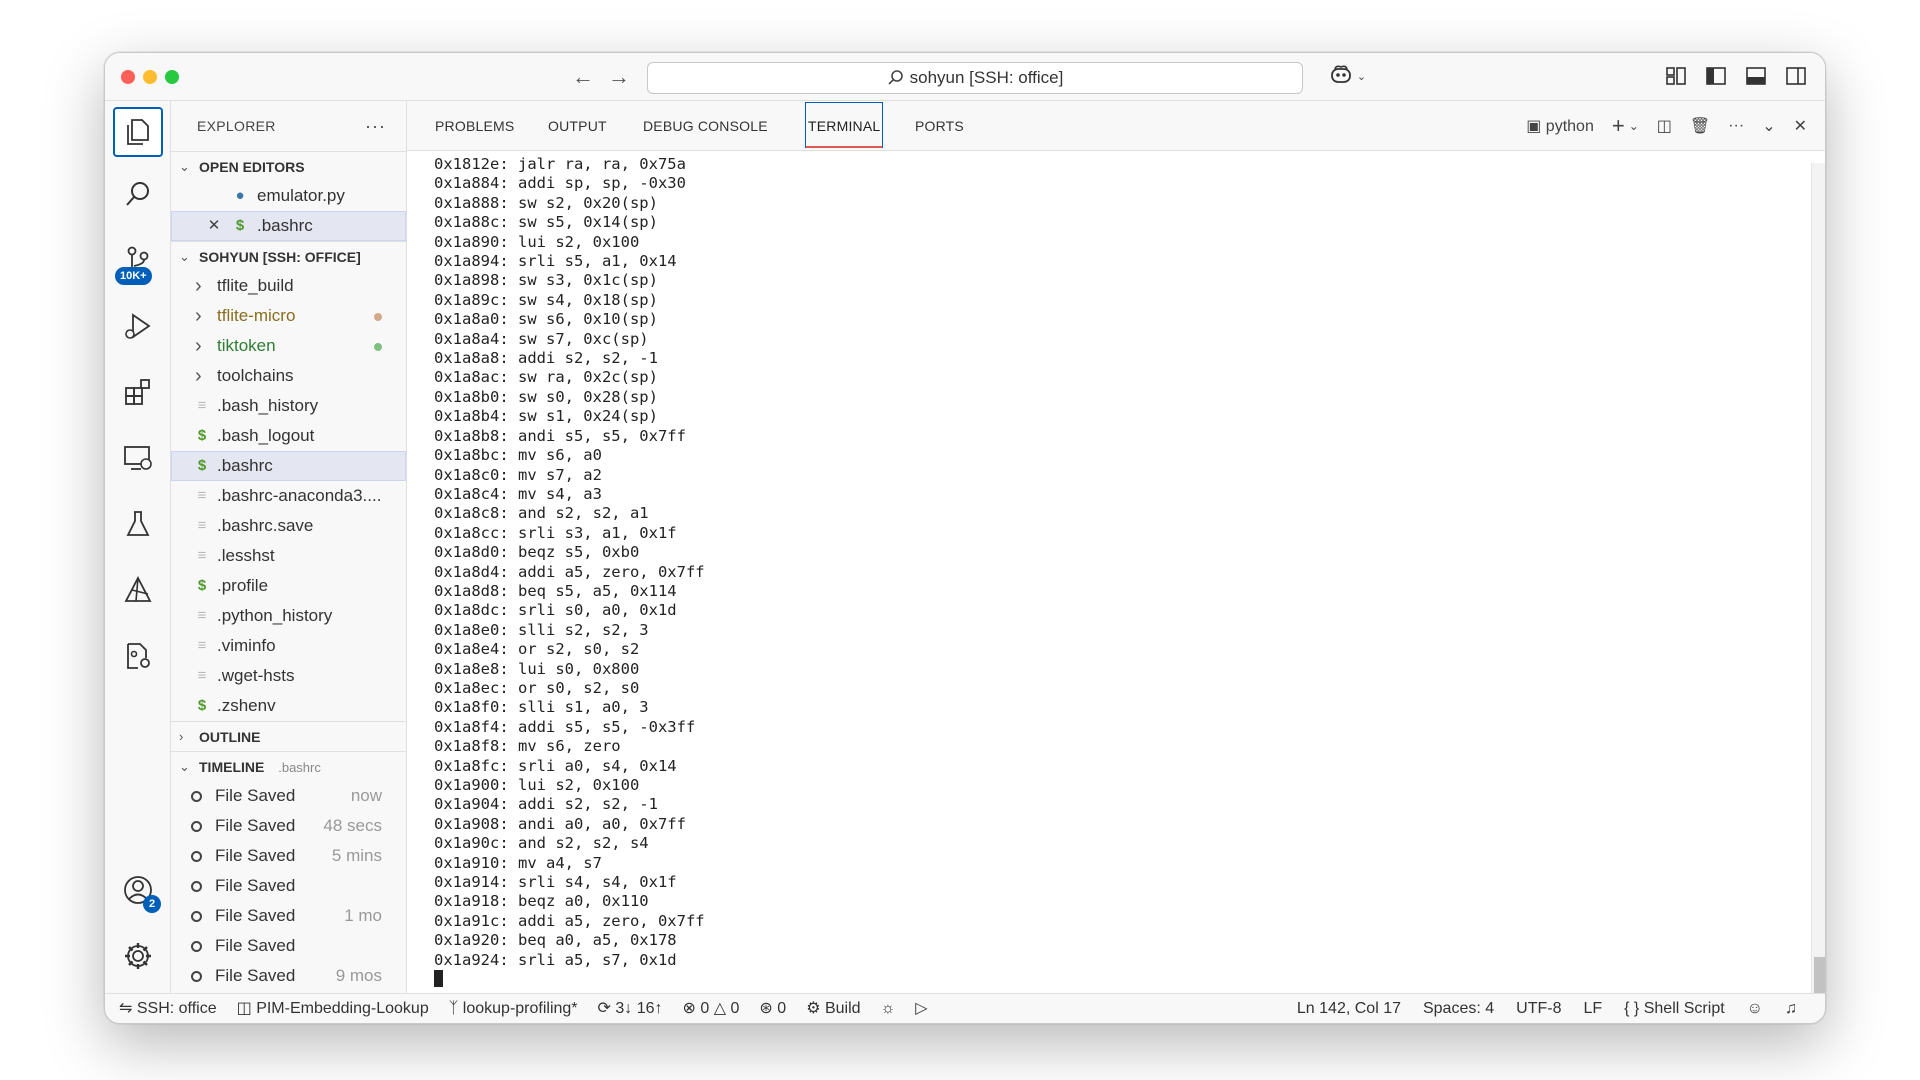 The image size is (1920, 1080). Describe the element at coordinates (288, 166) in the screenshot. I see `open-editors-section: ⌄ OPEN EDITORS` at that location.